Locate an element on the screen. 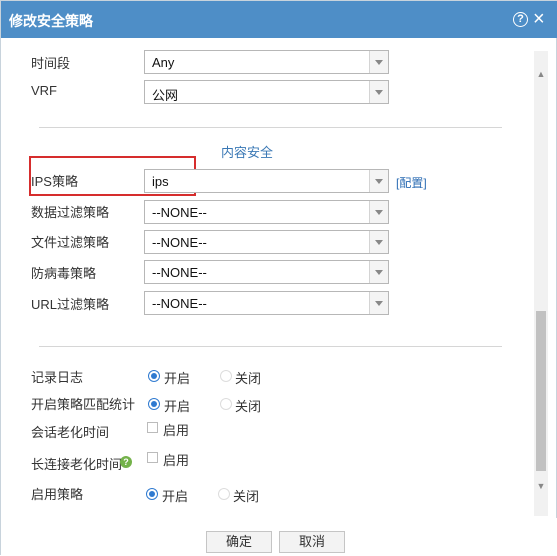 This screenshot has height=556, width=557. policy-match-stats-label: 开启策略匹配统计 is located at coordinates (83, 404).